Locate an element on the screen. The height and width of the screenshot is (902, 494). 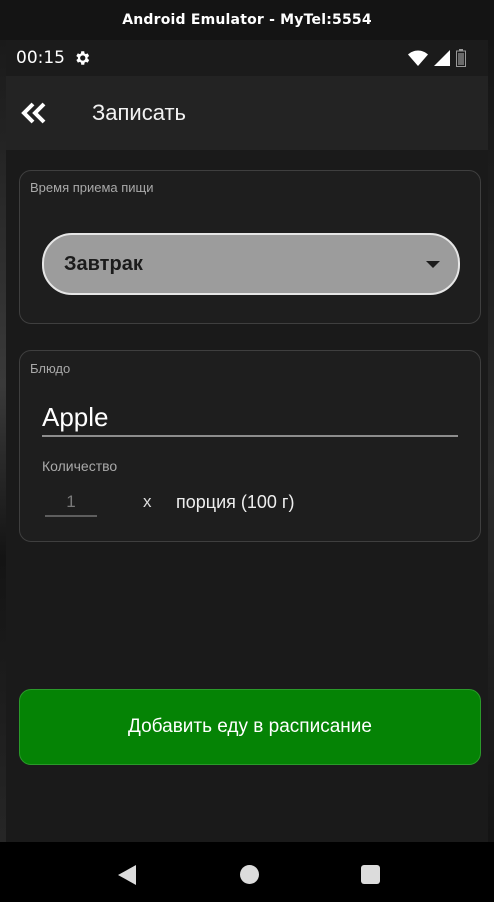
add-food-to-schedule-button: Добавить еду в расписание is located at coordinates (250, 727).